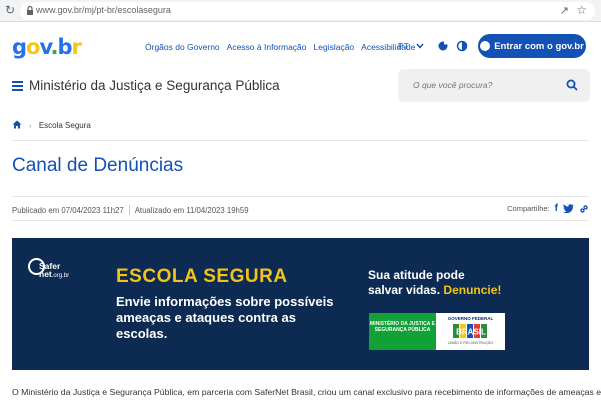  What do you see at coordinates (65, 125) in the screenshot?
I see `breadcrumb-current: Escola Segura` at bounding box center [65, 125].